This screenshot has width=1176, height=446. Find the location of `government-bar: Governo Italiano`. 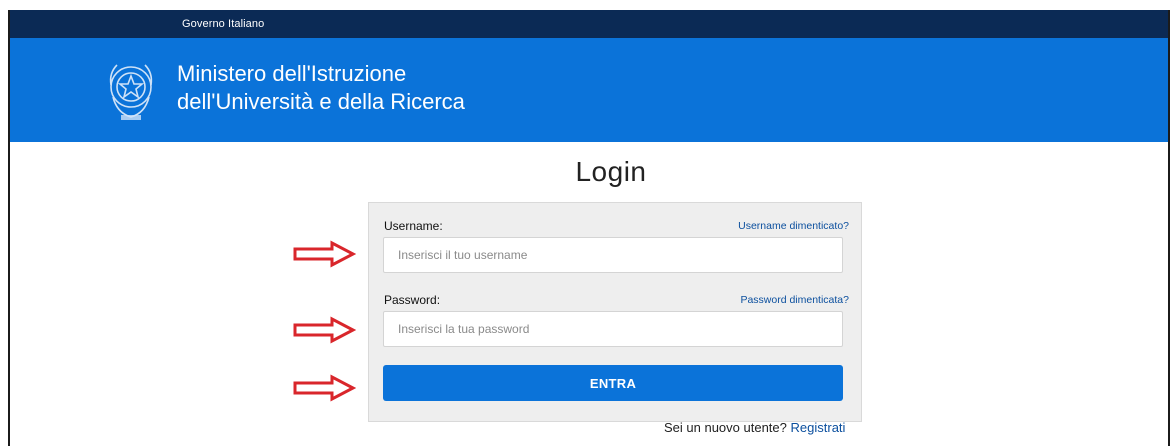

government-bar: Governo Italiano is located at coordinates (589, 24).